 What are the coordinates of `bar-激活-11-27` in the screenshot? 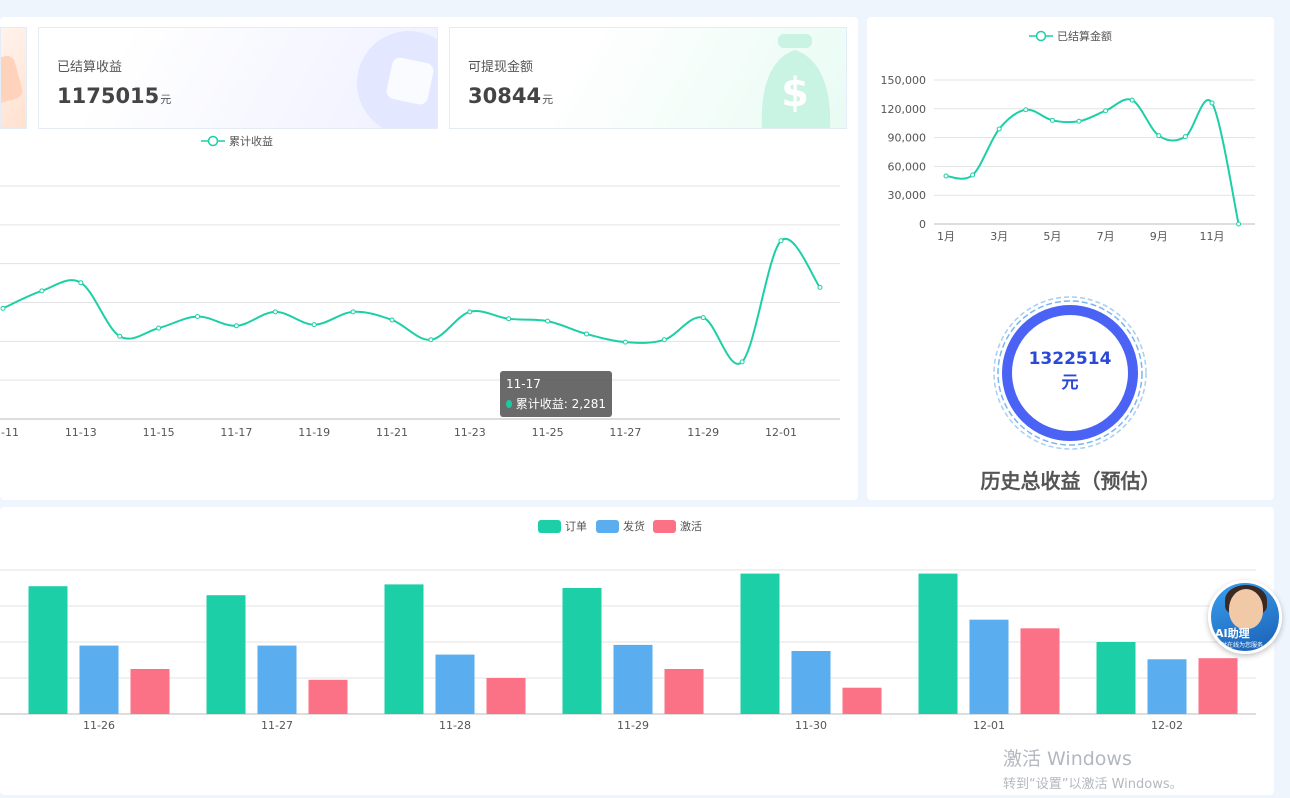 It's located at (328, 696).